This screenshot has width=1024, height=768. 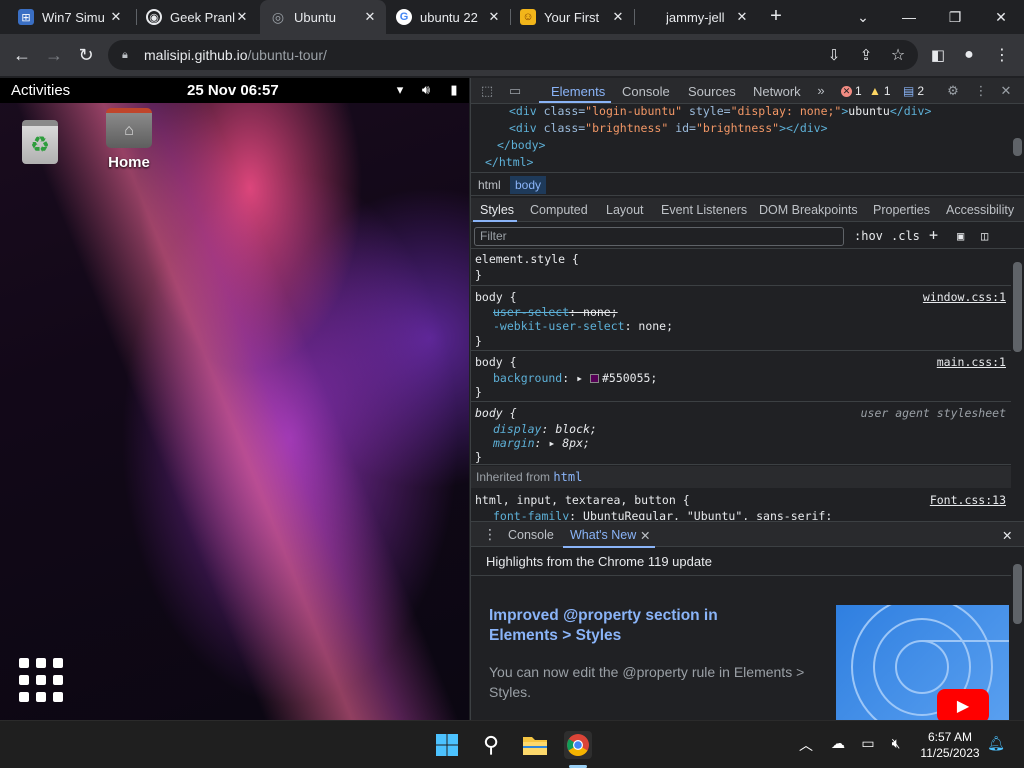 What do you see at coordinates (128, 55) in the screenshot?
I see `lock-icon: 🔒︎` at bounding box center [128, 55].